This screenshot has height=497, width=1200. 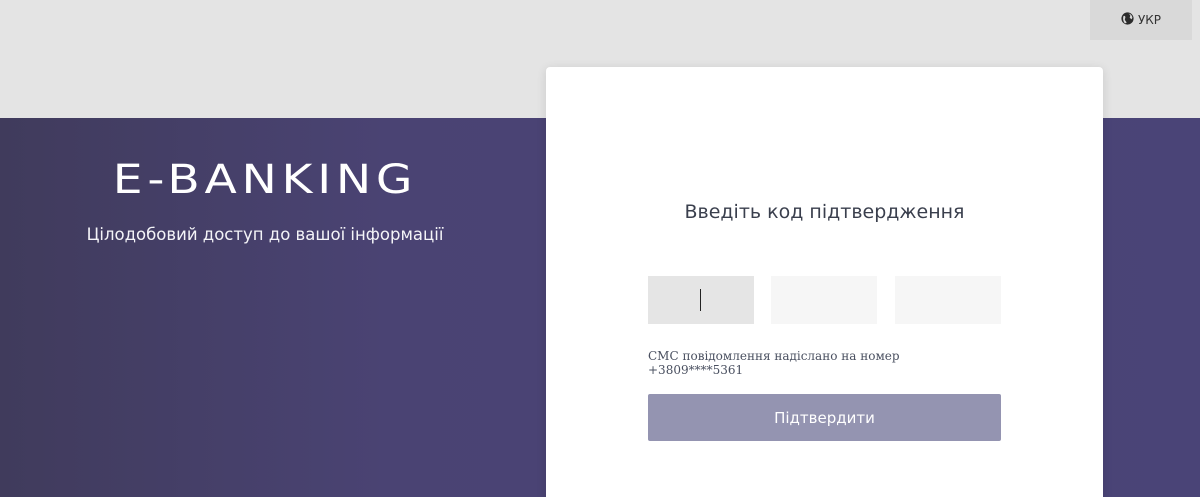 I want to click on verification-title: Введіть код підтвердження, so click(x=824, y=212).